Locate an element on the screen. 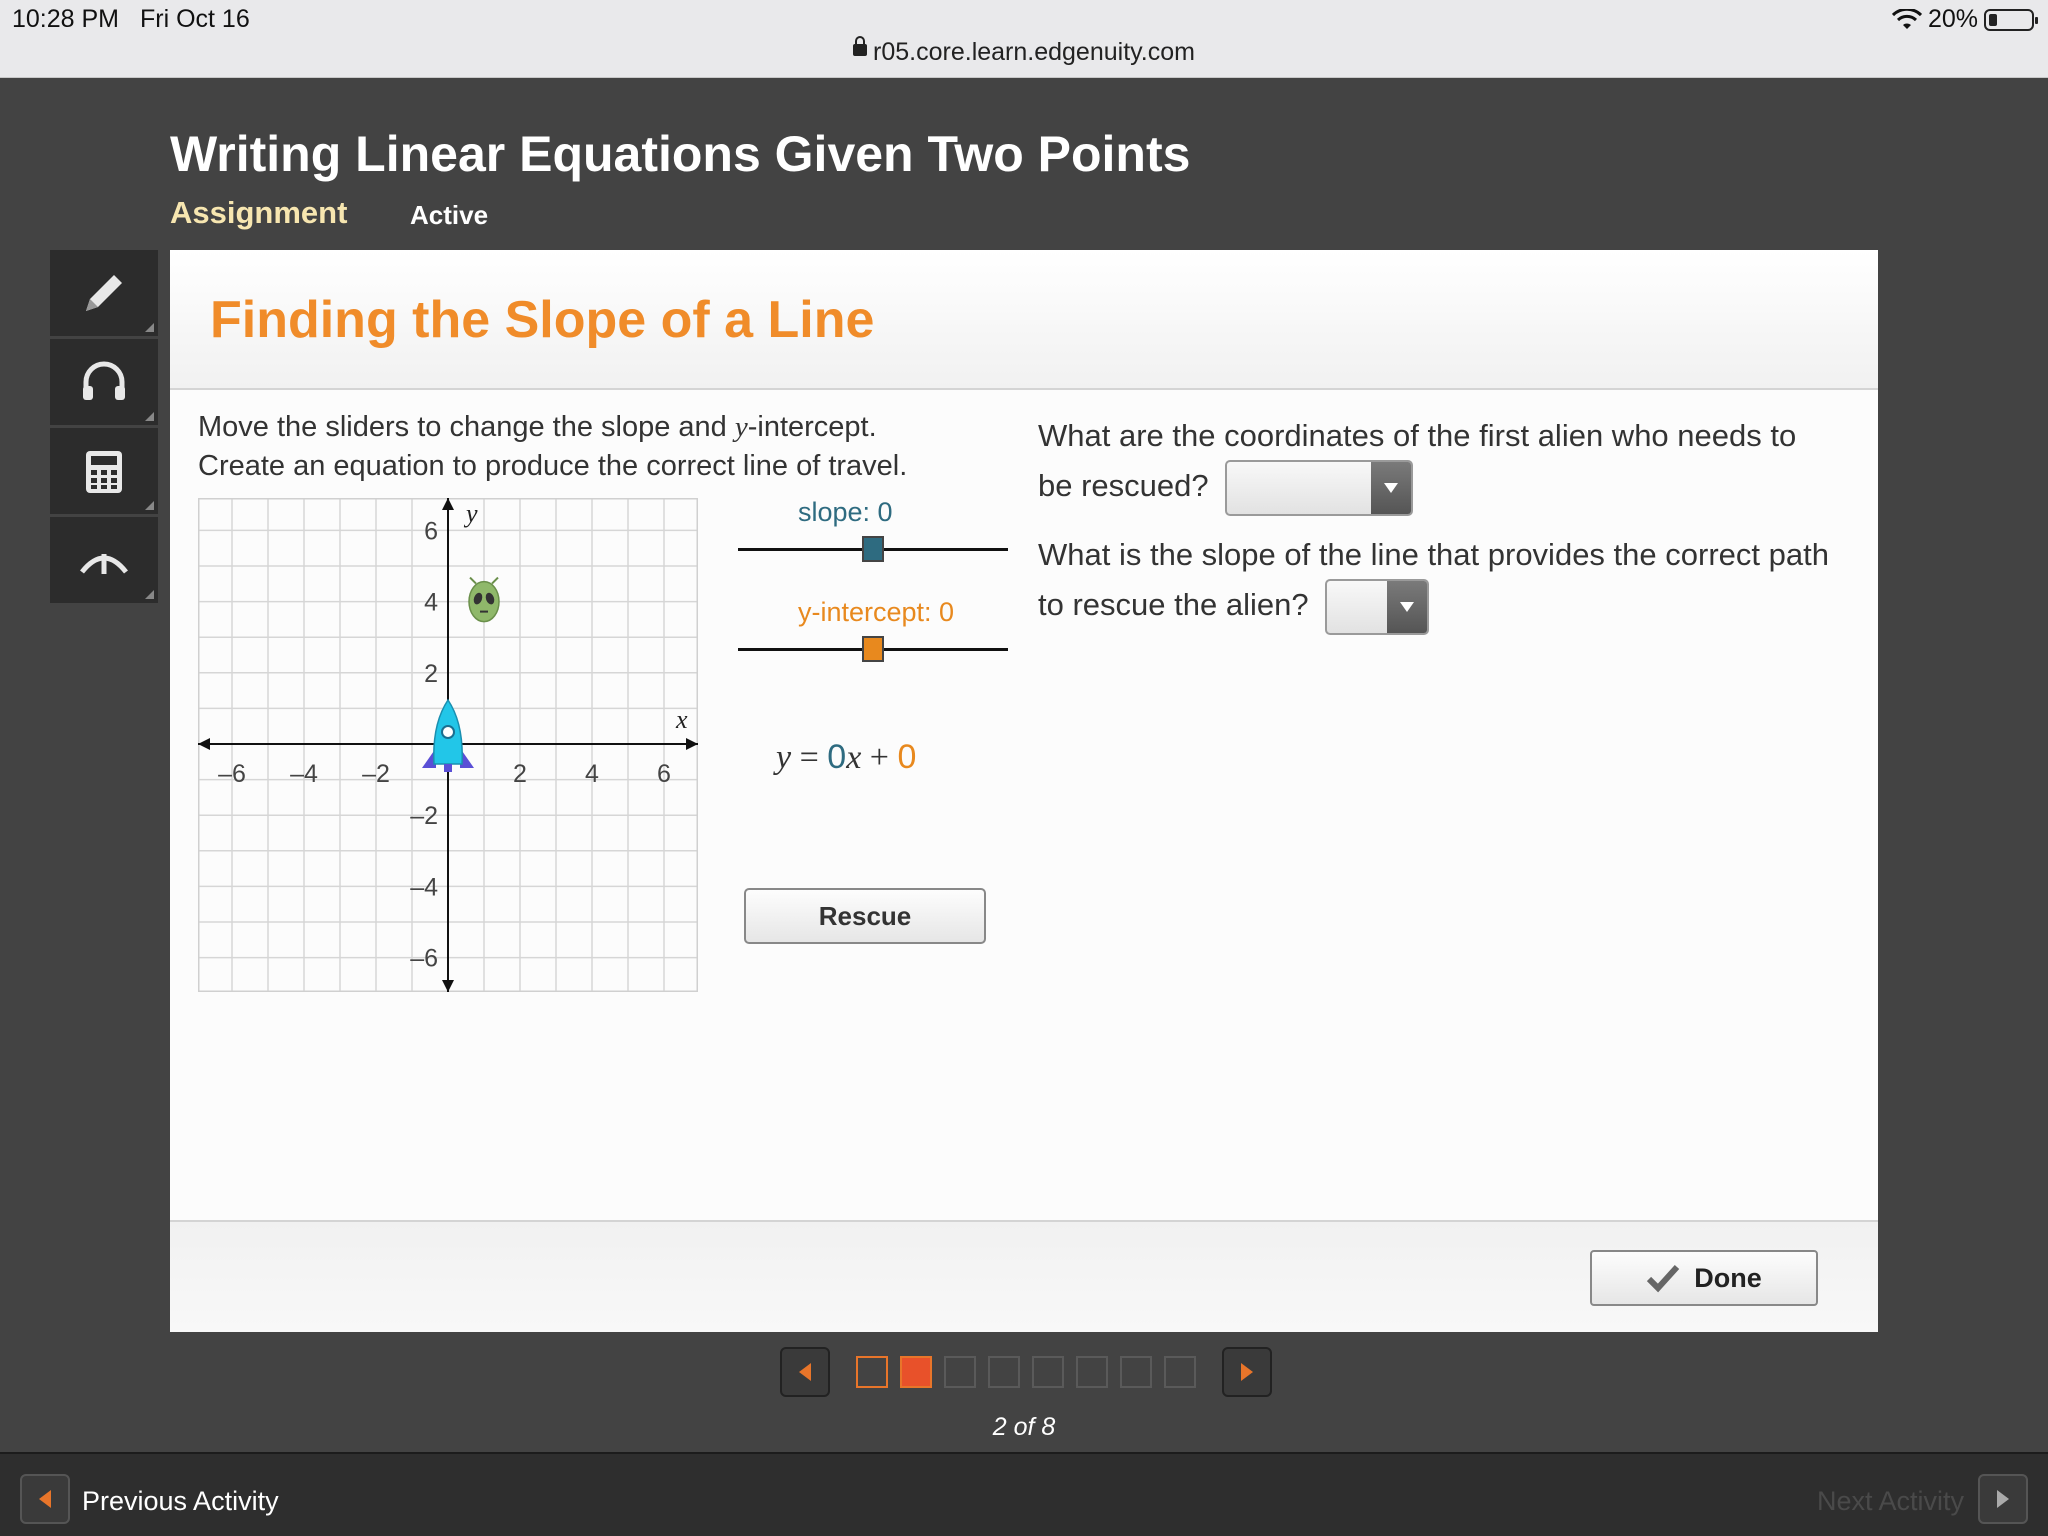  calculator-tool-button is located at coordinates (104, 471).